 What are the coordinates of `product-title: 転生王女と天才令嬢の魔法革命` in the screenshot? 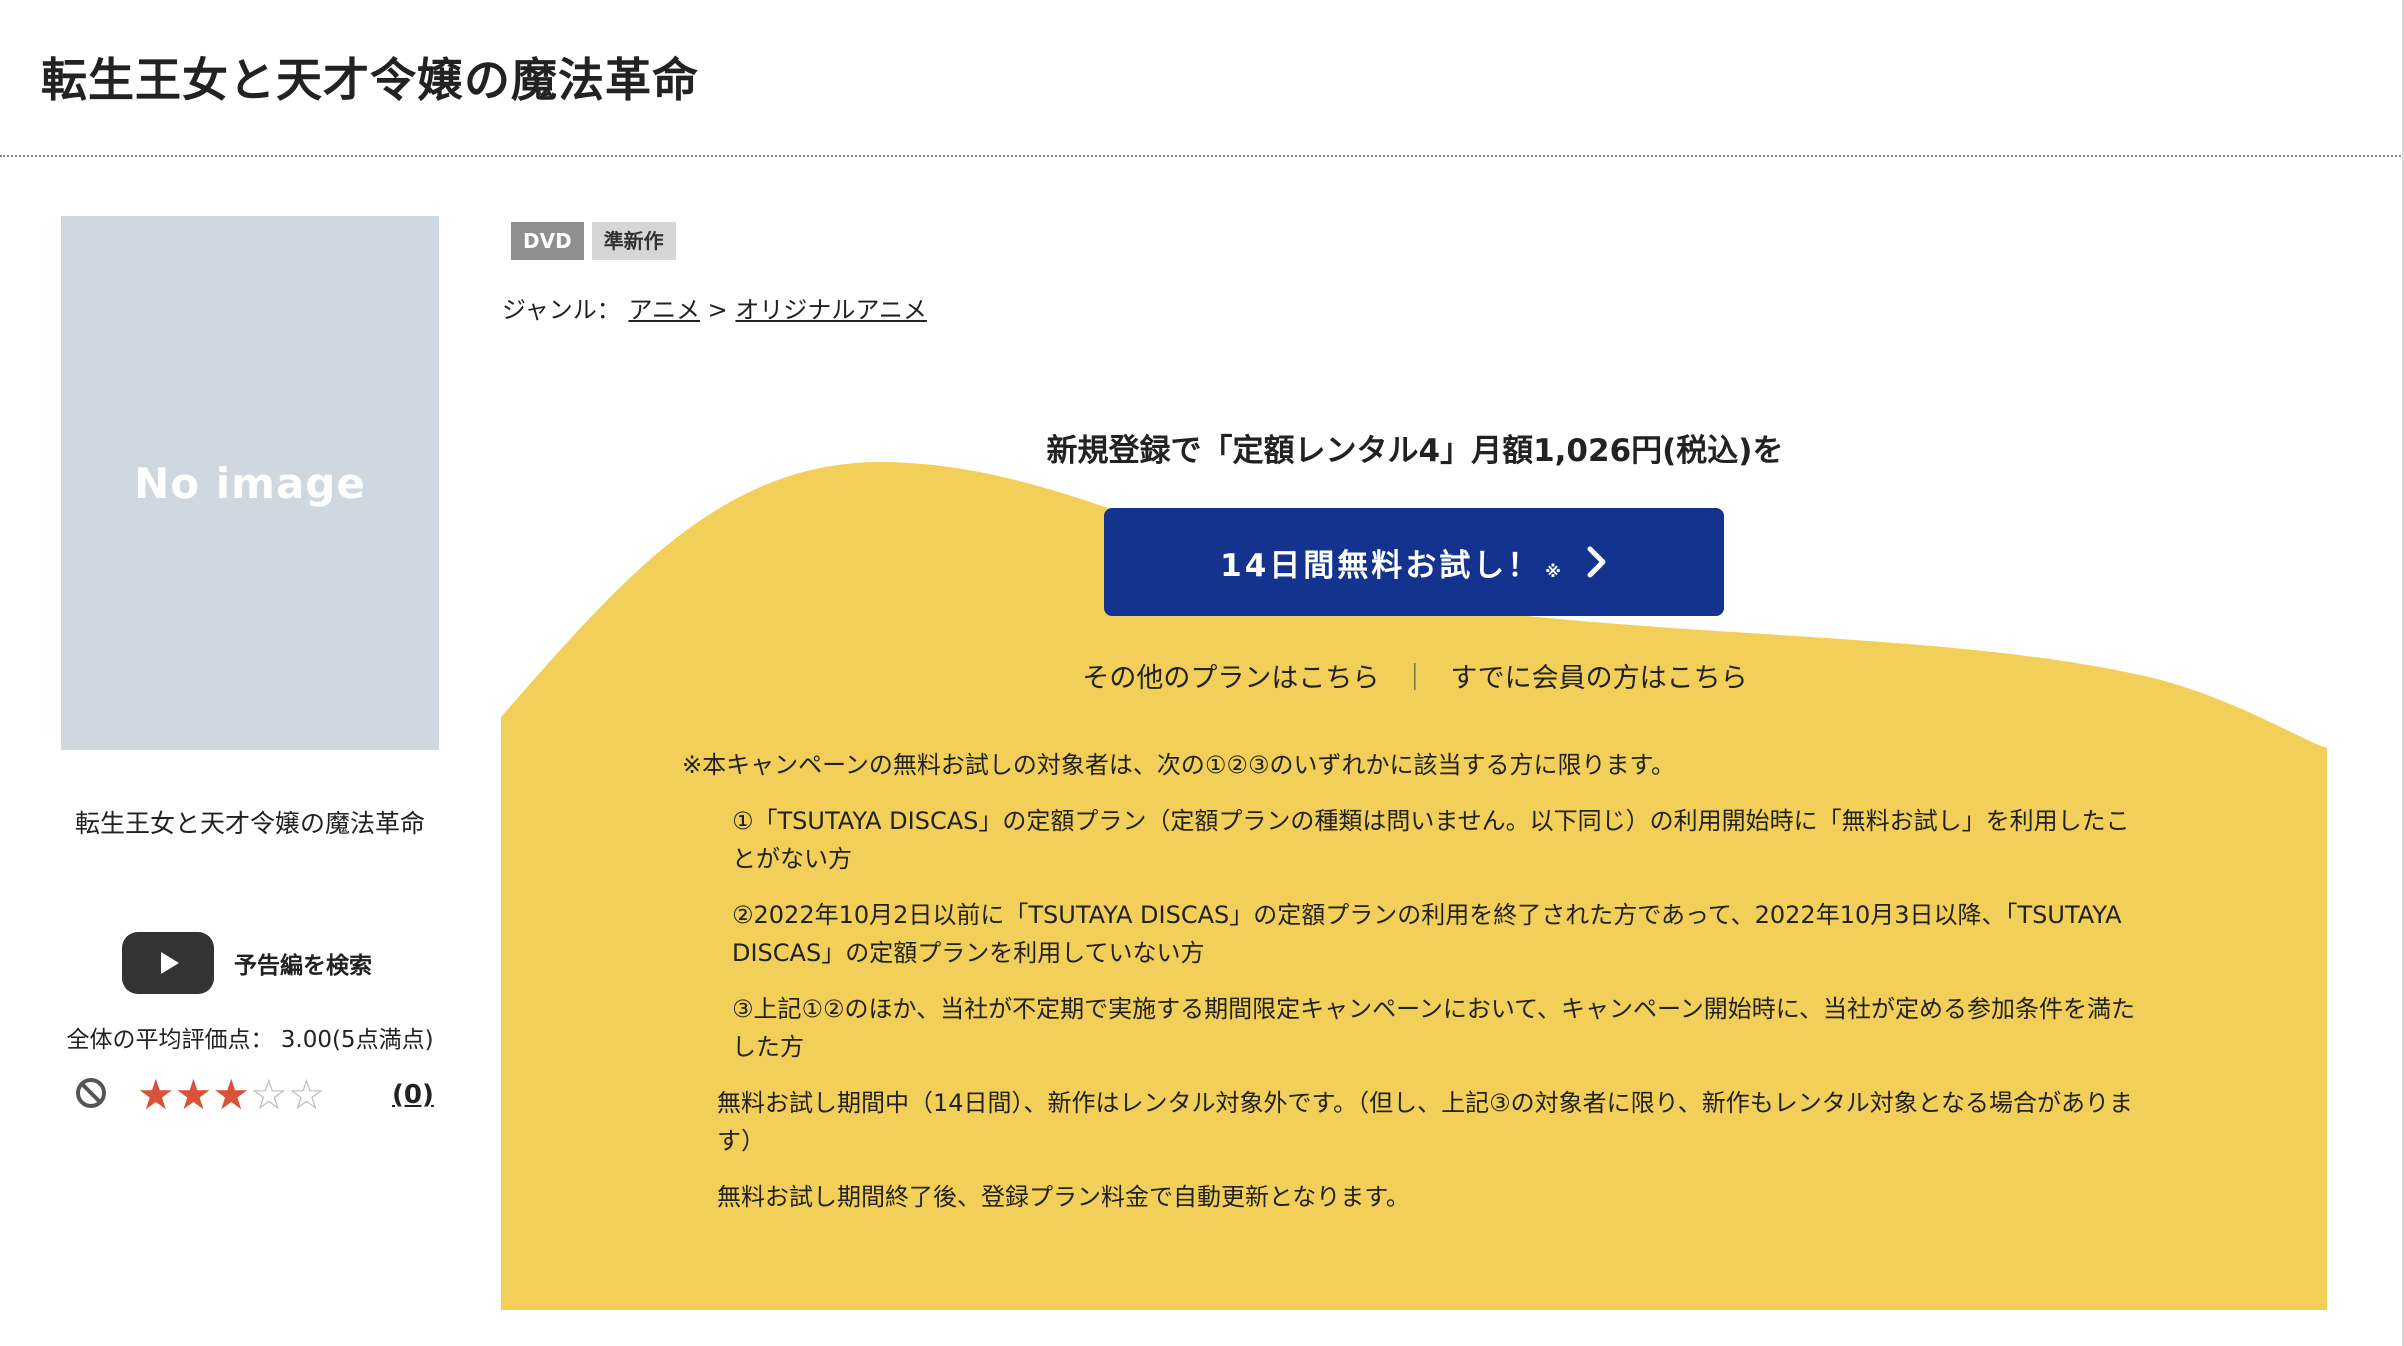 It's located at (249, 823).